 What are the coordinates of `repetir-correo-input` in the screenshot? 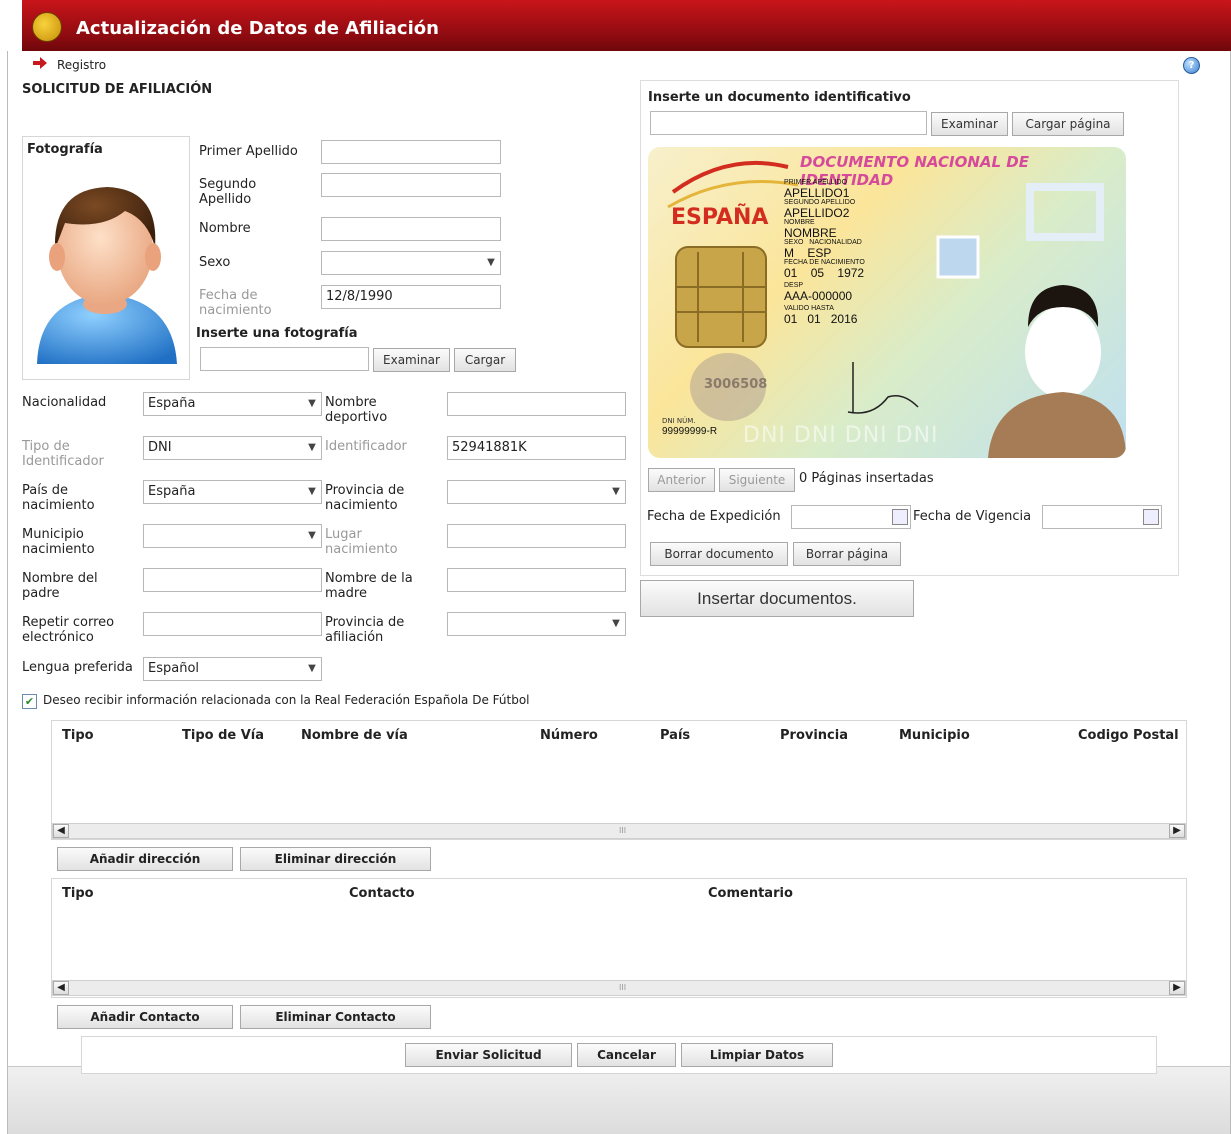 It's located at (232, 624).